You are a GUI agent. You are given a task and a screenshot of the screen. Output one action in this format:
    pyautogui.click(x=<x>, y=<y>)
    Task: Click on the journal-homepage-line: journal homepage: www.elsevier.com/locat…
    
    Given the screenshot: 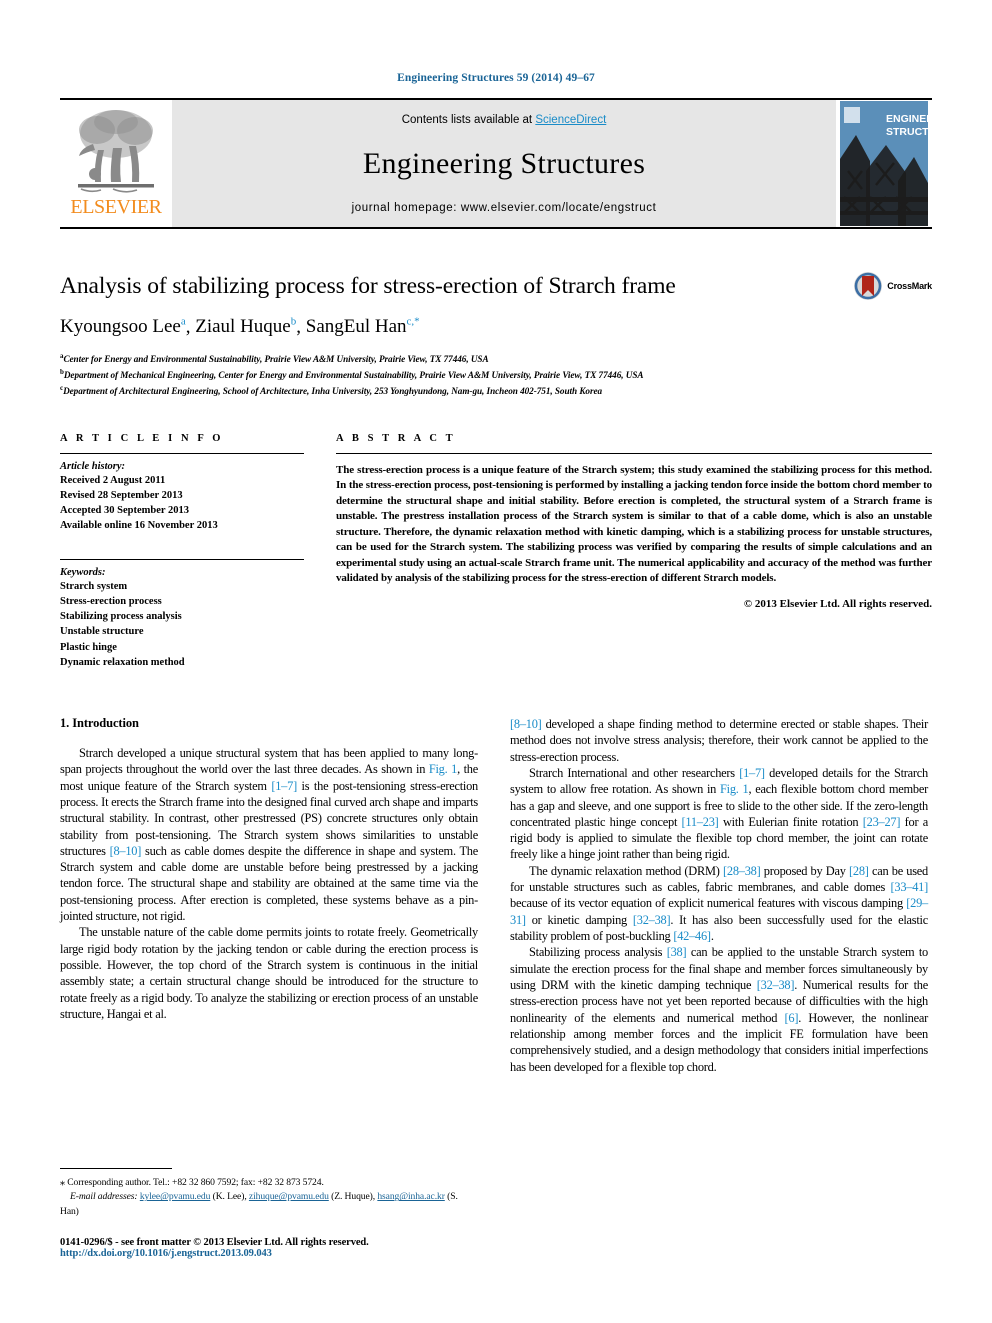 What is the action you would take?
    pyautogui.click(x=504, y=208)
    